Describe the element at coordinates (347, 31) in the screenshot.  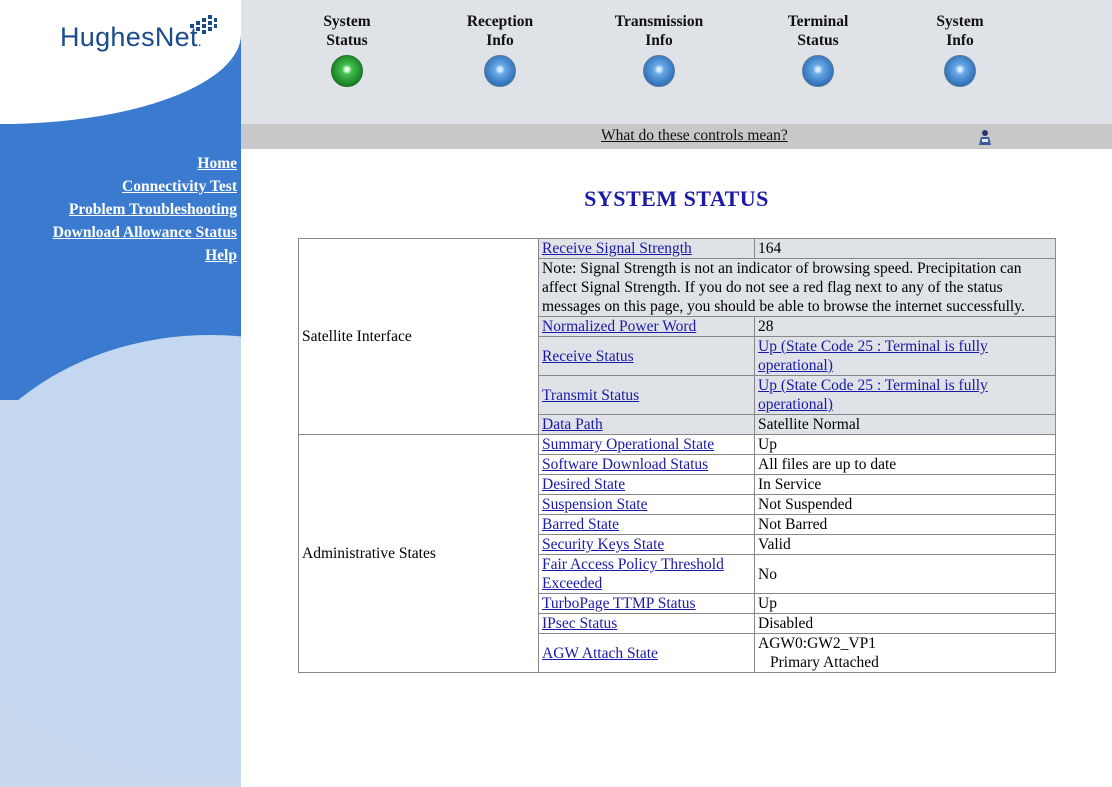
I see `tab-label: System Status` at that location.